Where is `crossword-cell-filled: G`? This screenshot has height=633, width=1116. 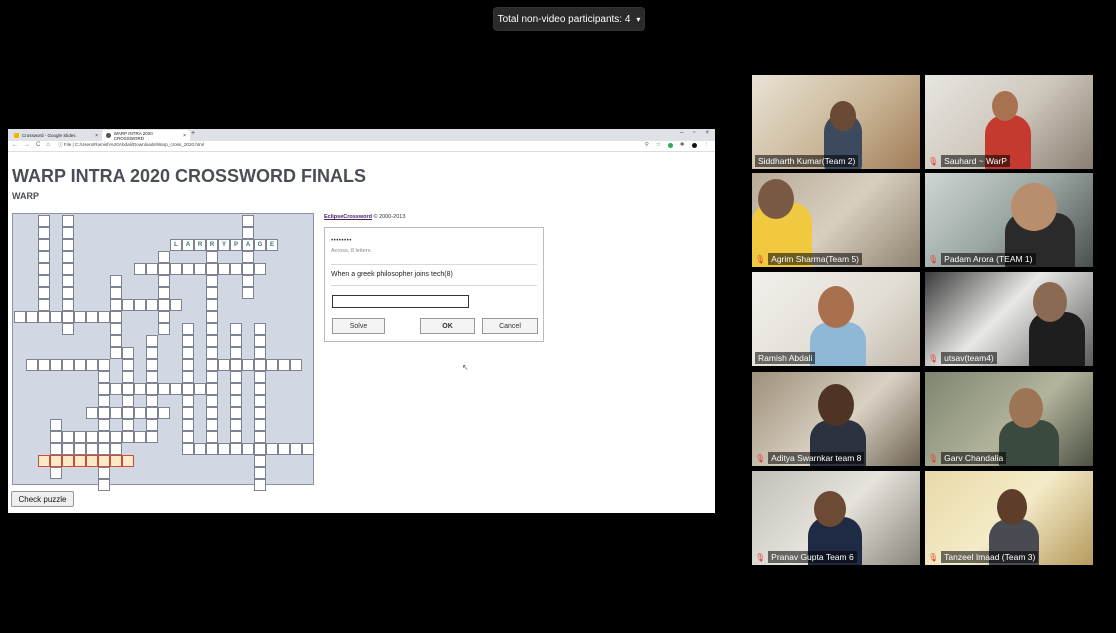 crossword-cell-filled: G is located at coordinates (260, 245).